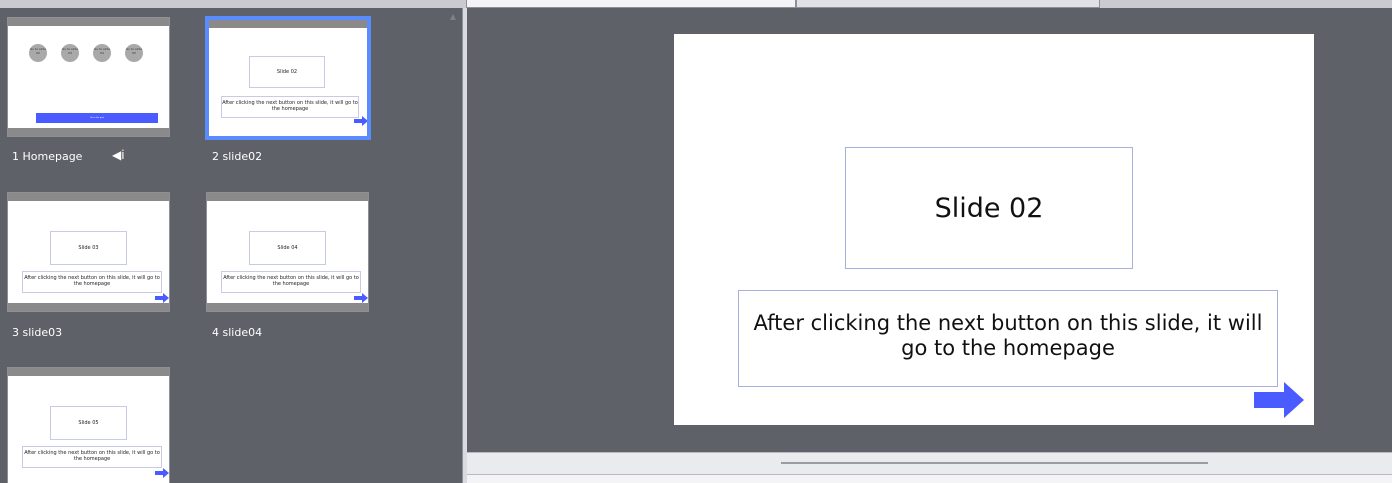 The height and width of the screenshot is (483, 1392). What do you see at coordinates (994, 463) in the screenshot?
I see `horizontal-scrollbar-thumb` at bounding box center [994, 463].